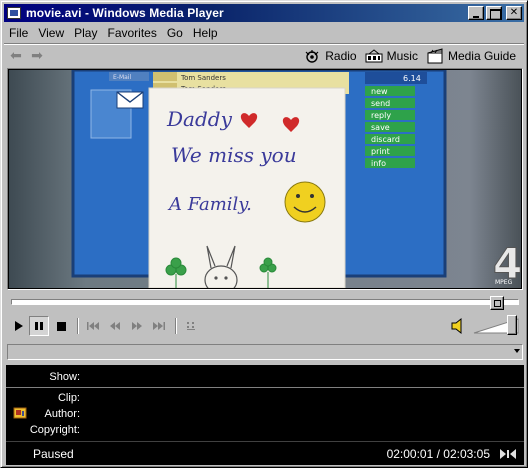  What do you see at coordinates (312, 56) in the screenshot?
I see `radio-icon` at bounding box center [312, 56].